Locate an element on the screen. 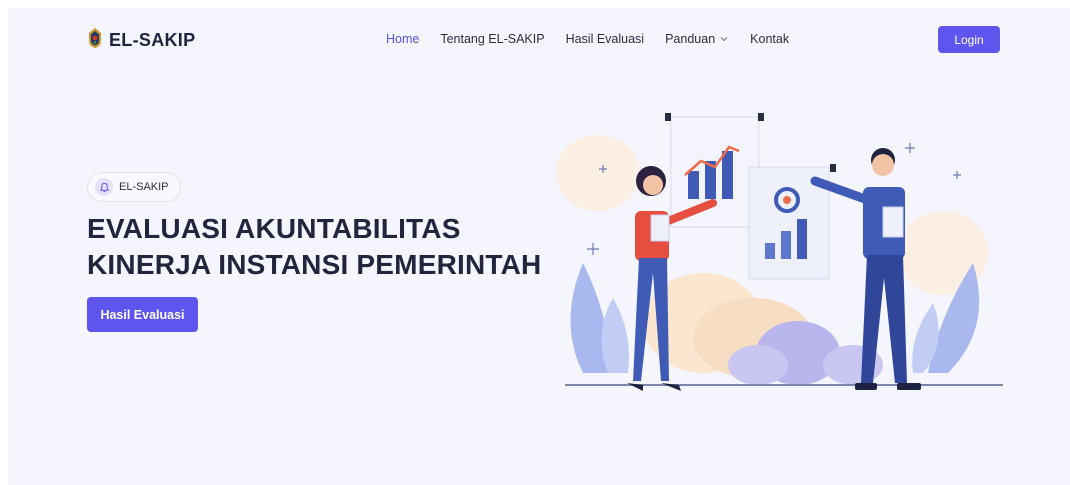 The width and height of the screenshot is (1070, 485). nav-panduan: Panduan is located at coordinates (697, 39).